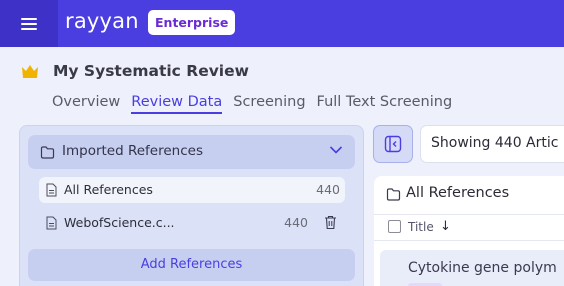  What do you see at coordinates (192, 223) in the screenshot?
I see `sidebar-item-webofscience: WebofScience.c... 440` at bounding box center [192, 223].